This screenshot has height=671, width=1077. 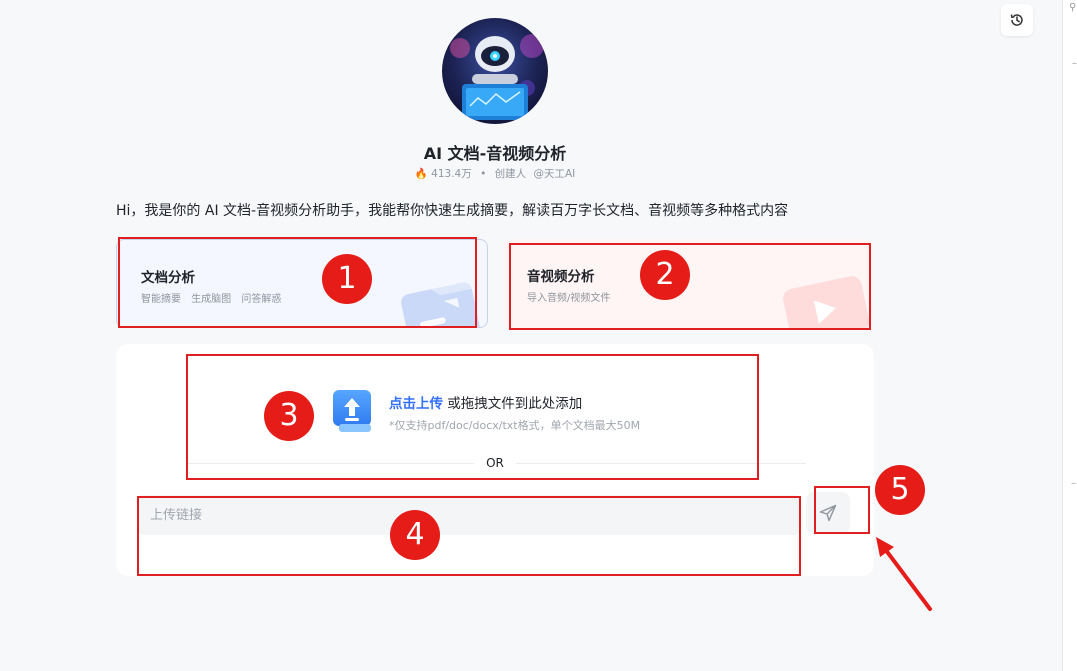 I want to click on annotation-number-2: 2, so click(x=665, y=275).